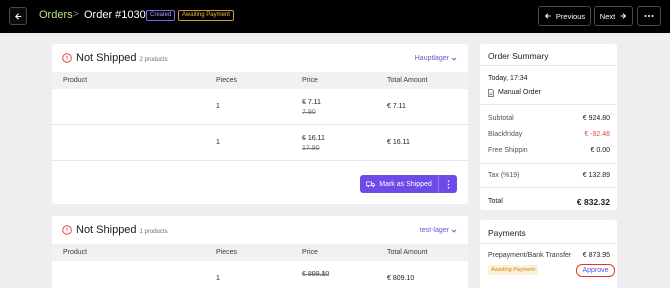  I want to click on subtotal-label: Subtotal, so click(501, 118).